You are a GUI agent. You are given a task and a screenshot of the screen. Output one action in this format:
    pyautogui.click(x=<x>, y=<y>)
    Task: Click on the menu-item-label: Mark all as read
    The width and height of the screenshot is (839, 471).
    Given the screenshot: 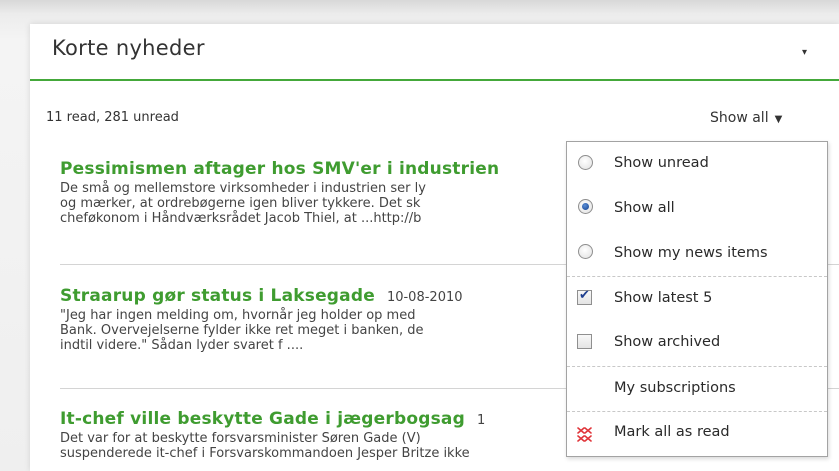 What is the action you would take?
    pyautogui.click(x=672, y=432)
    